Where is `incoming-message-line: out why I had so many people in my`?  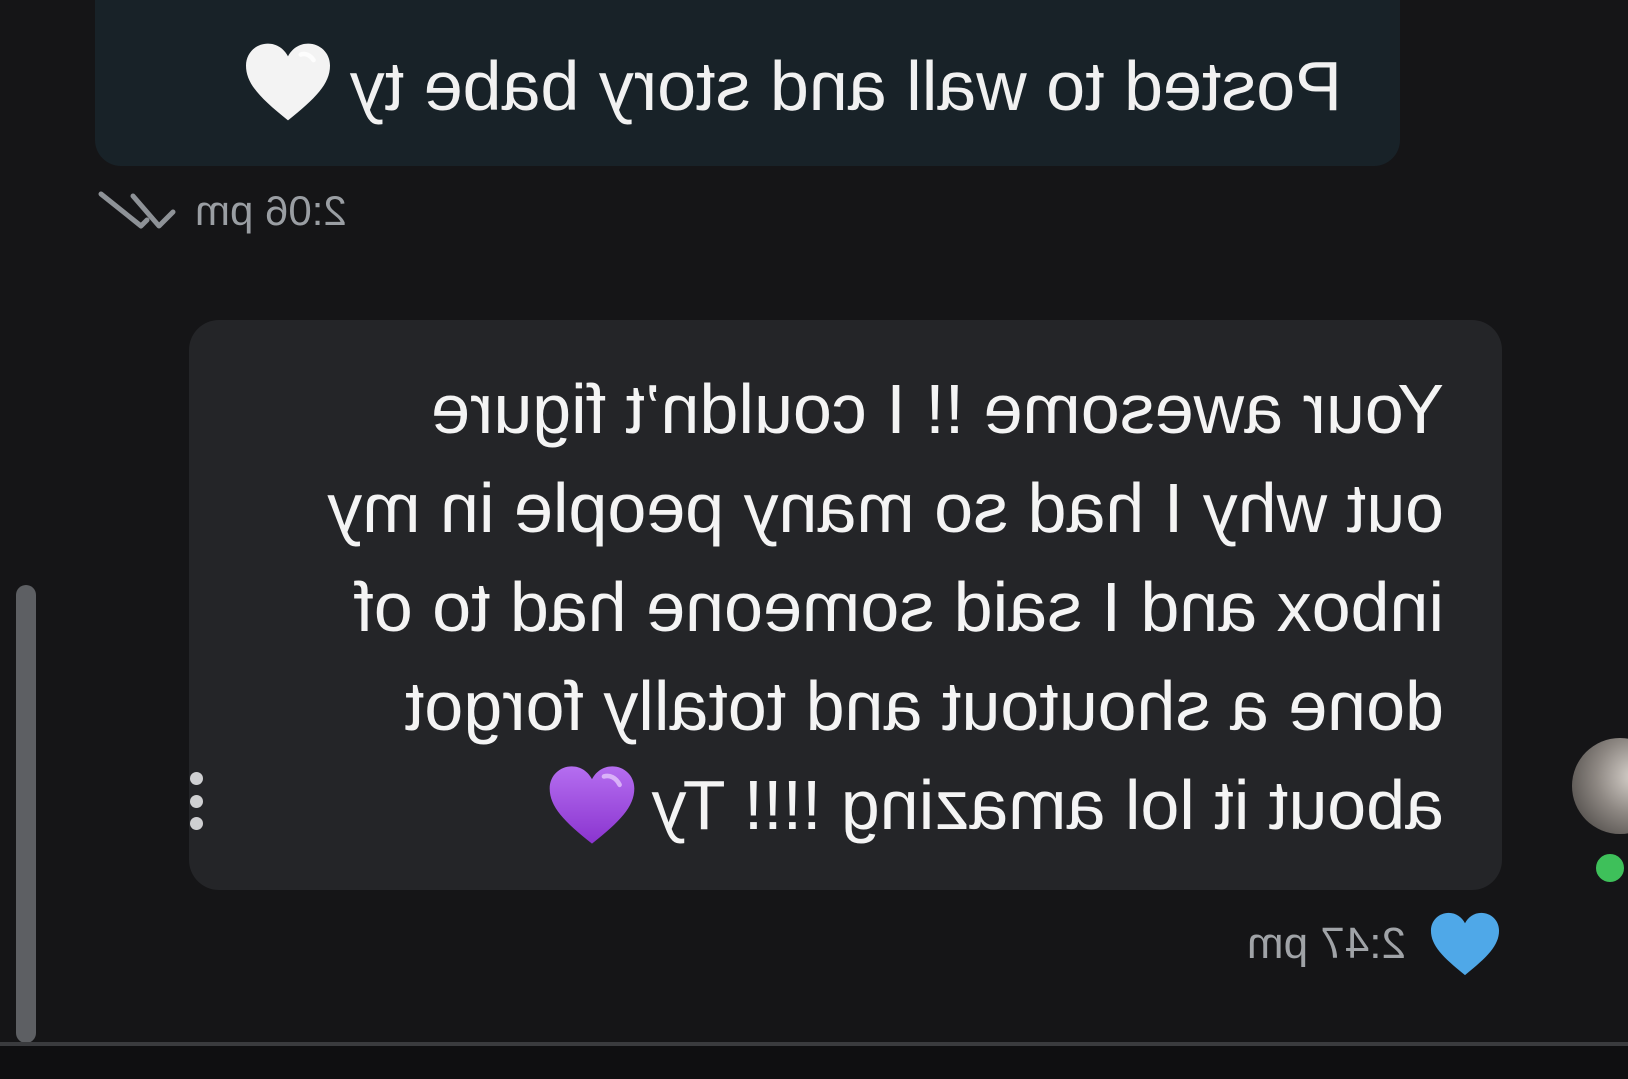
incoming-message-line: out why I had so many people in my is located at coordinates (885, 508).